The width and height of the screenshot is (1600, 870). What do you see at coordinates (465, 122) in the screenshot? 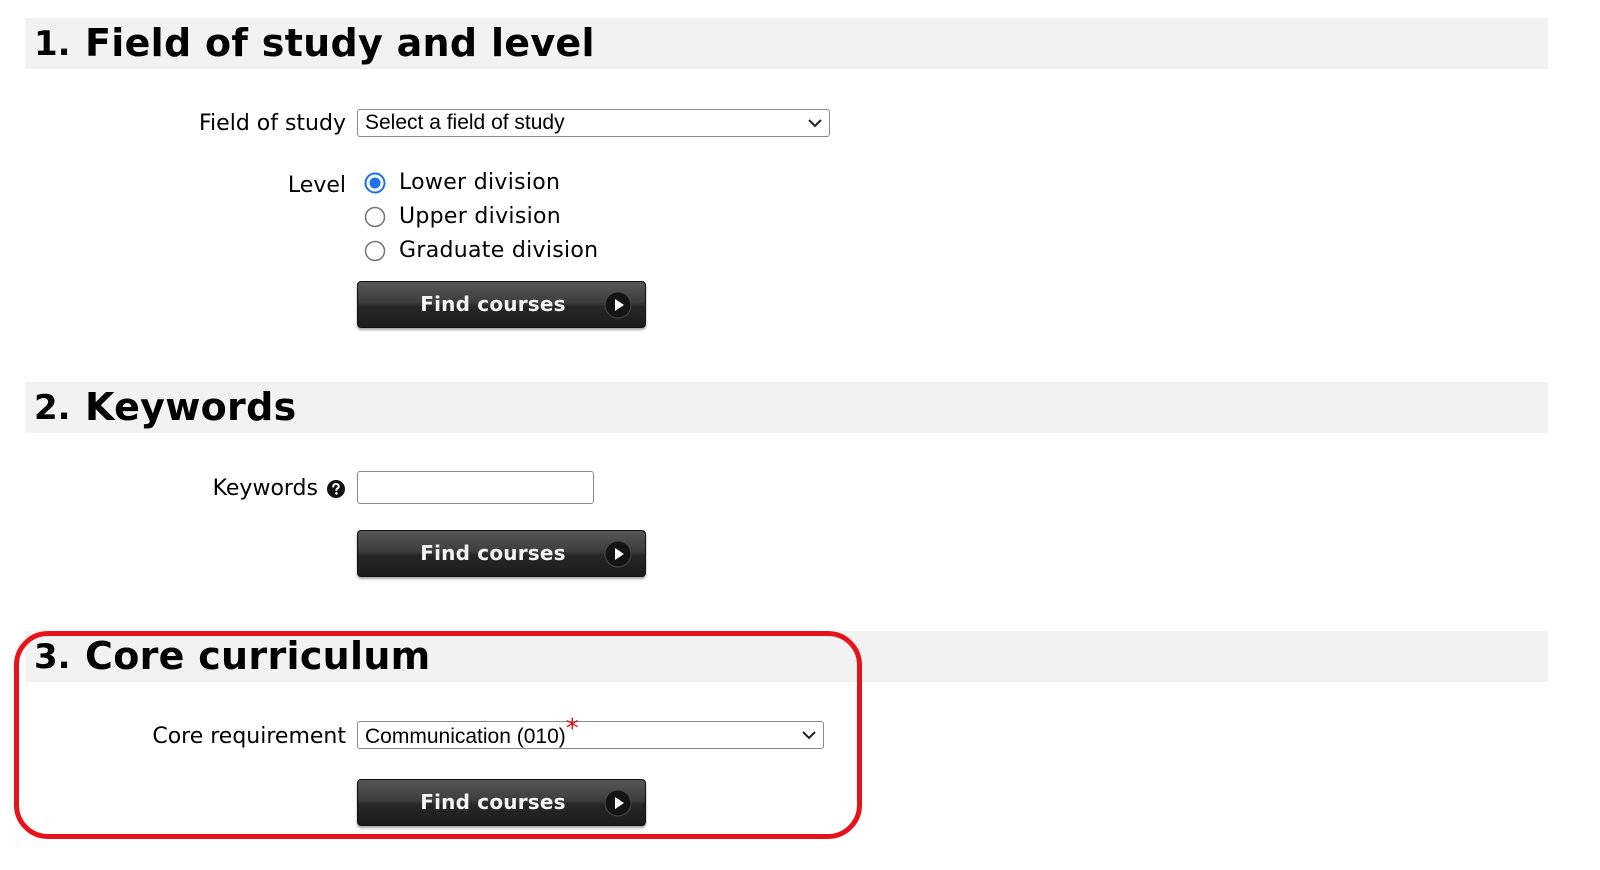
I see `field-of-study-select-value: Select a field of study` at bounding box center [465, 122].